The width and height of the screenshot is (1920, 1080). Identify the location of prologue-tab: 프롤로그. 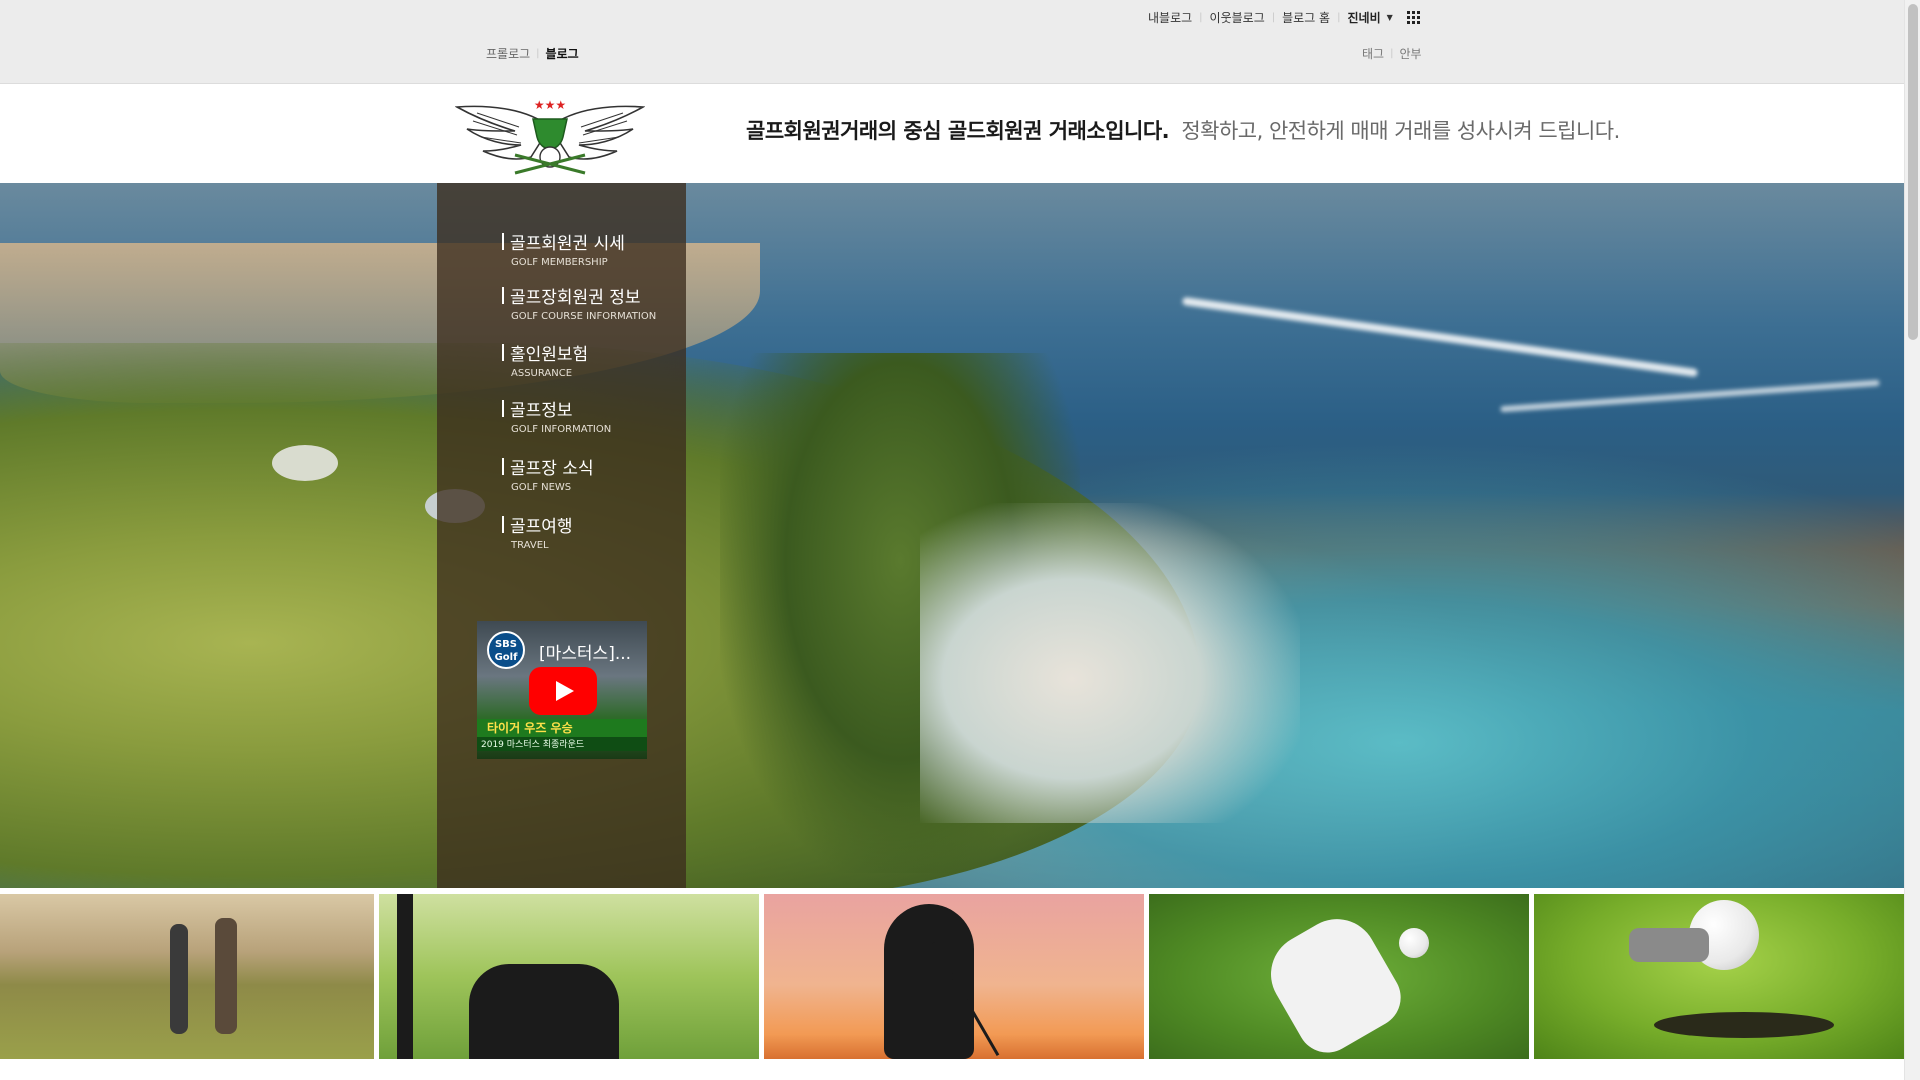
(508, 53).